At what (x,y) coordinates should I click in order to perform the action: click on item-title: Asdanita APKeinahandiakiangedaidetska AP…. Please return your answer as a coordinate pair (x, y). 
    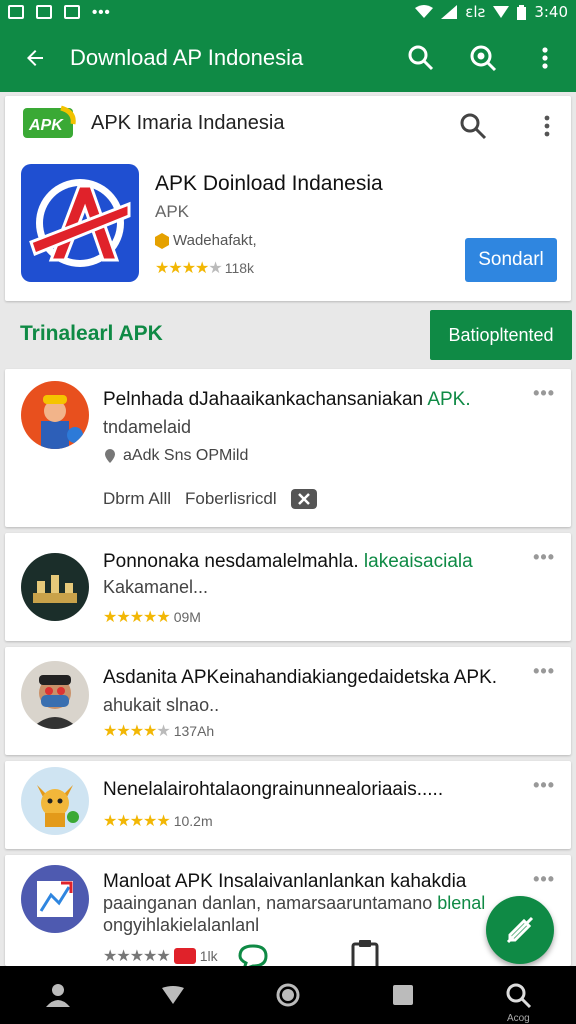
    Looking at the image, I should click on (300, 677).